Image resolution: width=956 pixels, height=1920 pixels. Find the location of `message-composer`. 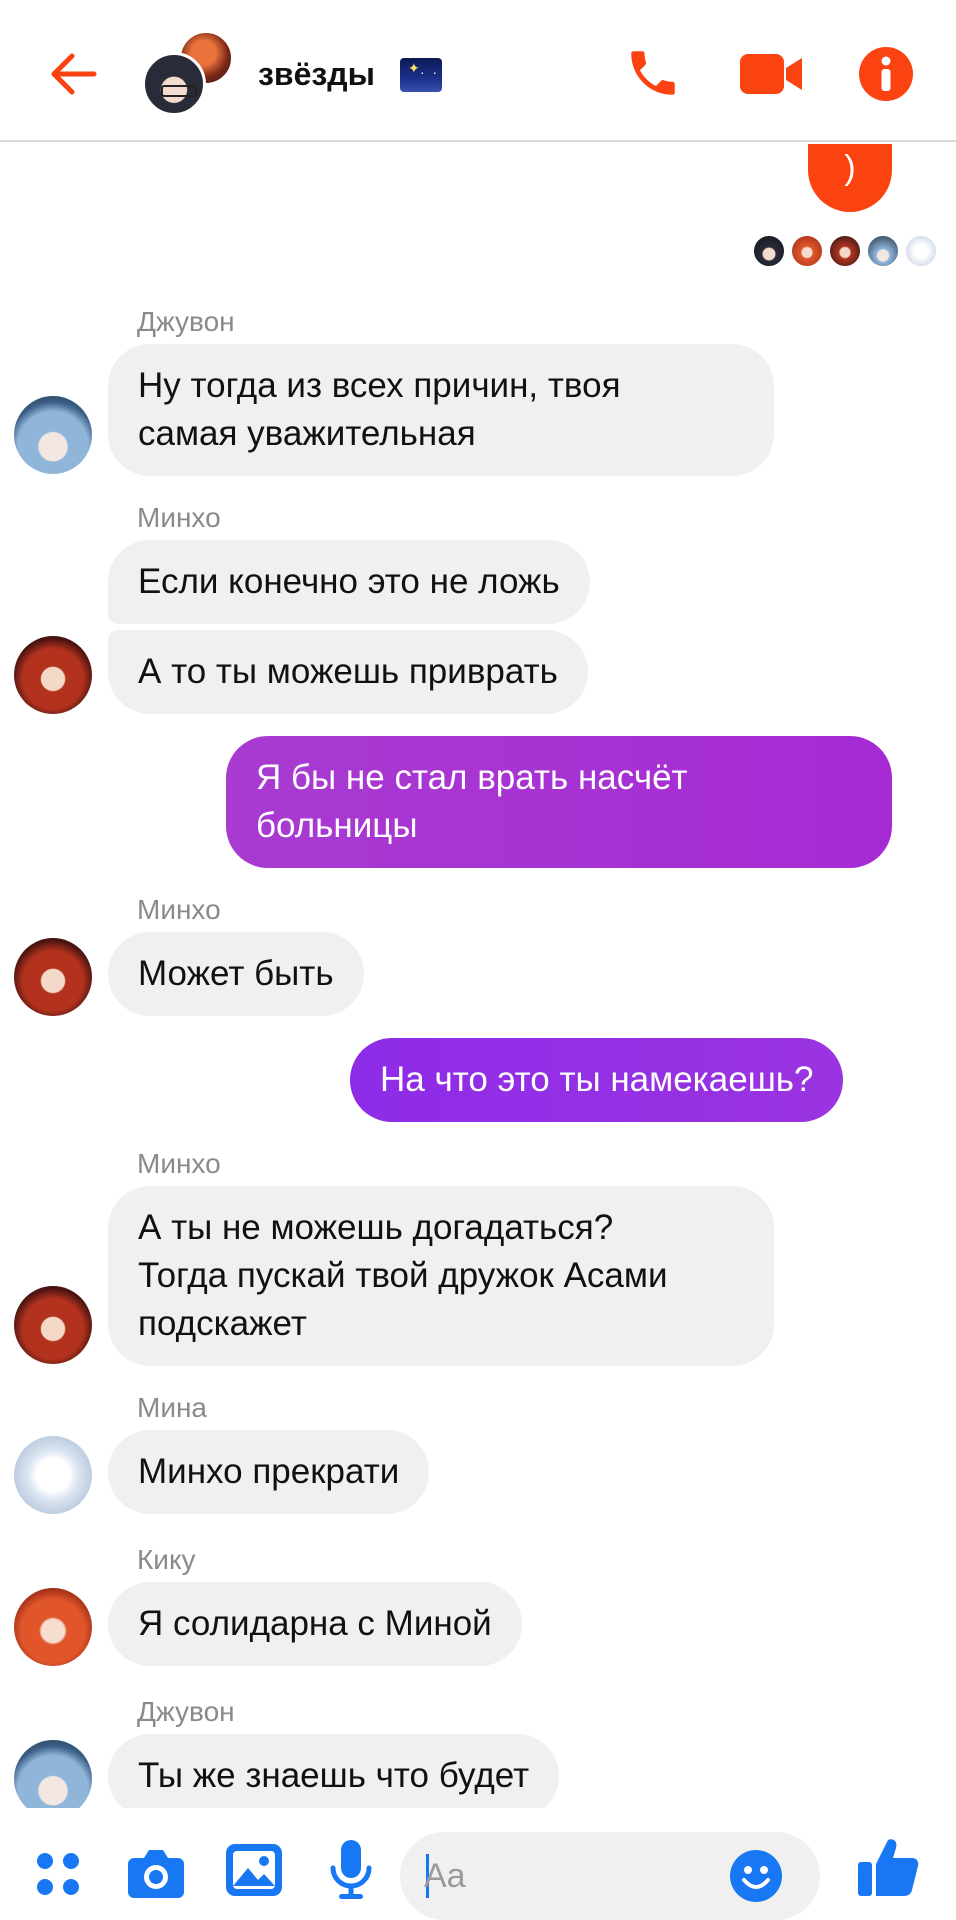

message-composer is located at coordinates (478, 1864).